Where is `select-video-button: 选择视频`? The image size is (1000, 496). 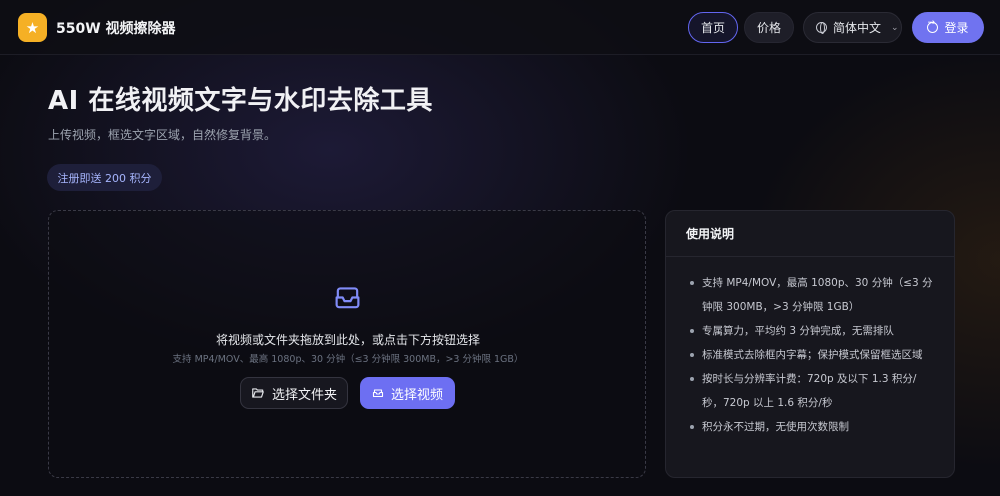
select-video-button: 选择视频 is located at coordinates (407, 393).